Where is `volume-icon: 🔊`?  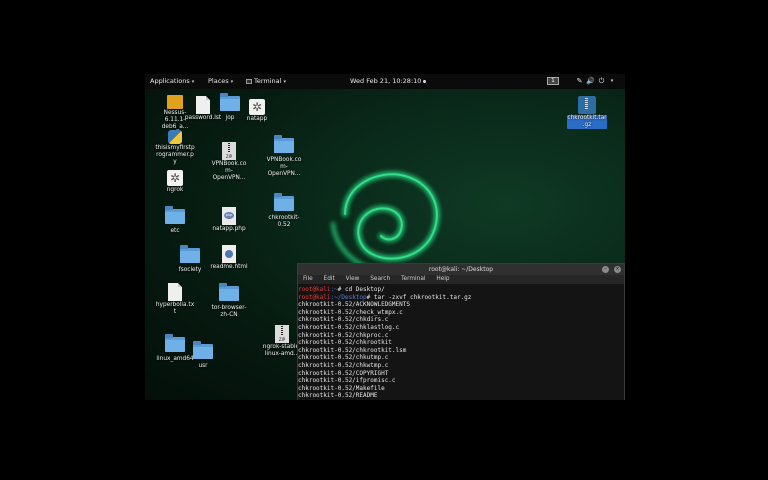
volume-icon: 🔊 is located at coordinates (590, 81).